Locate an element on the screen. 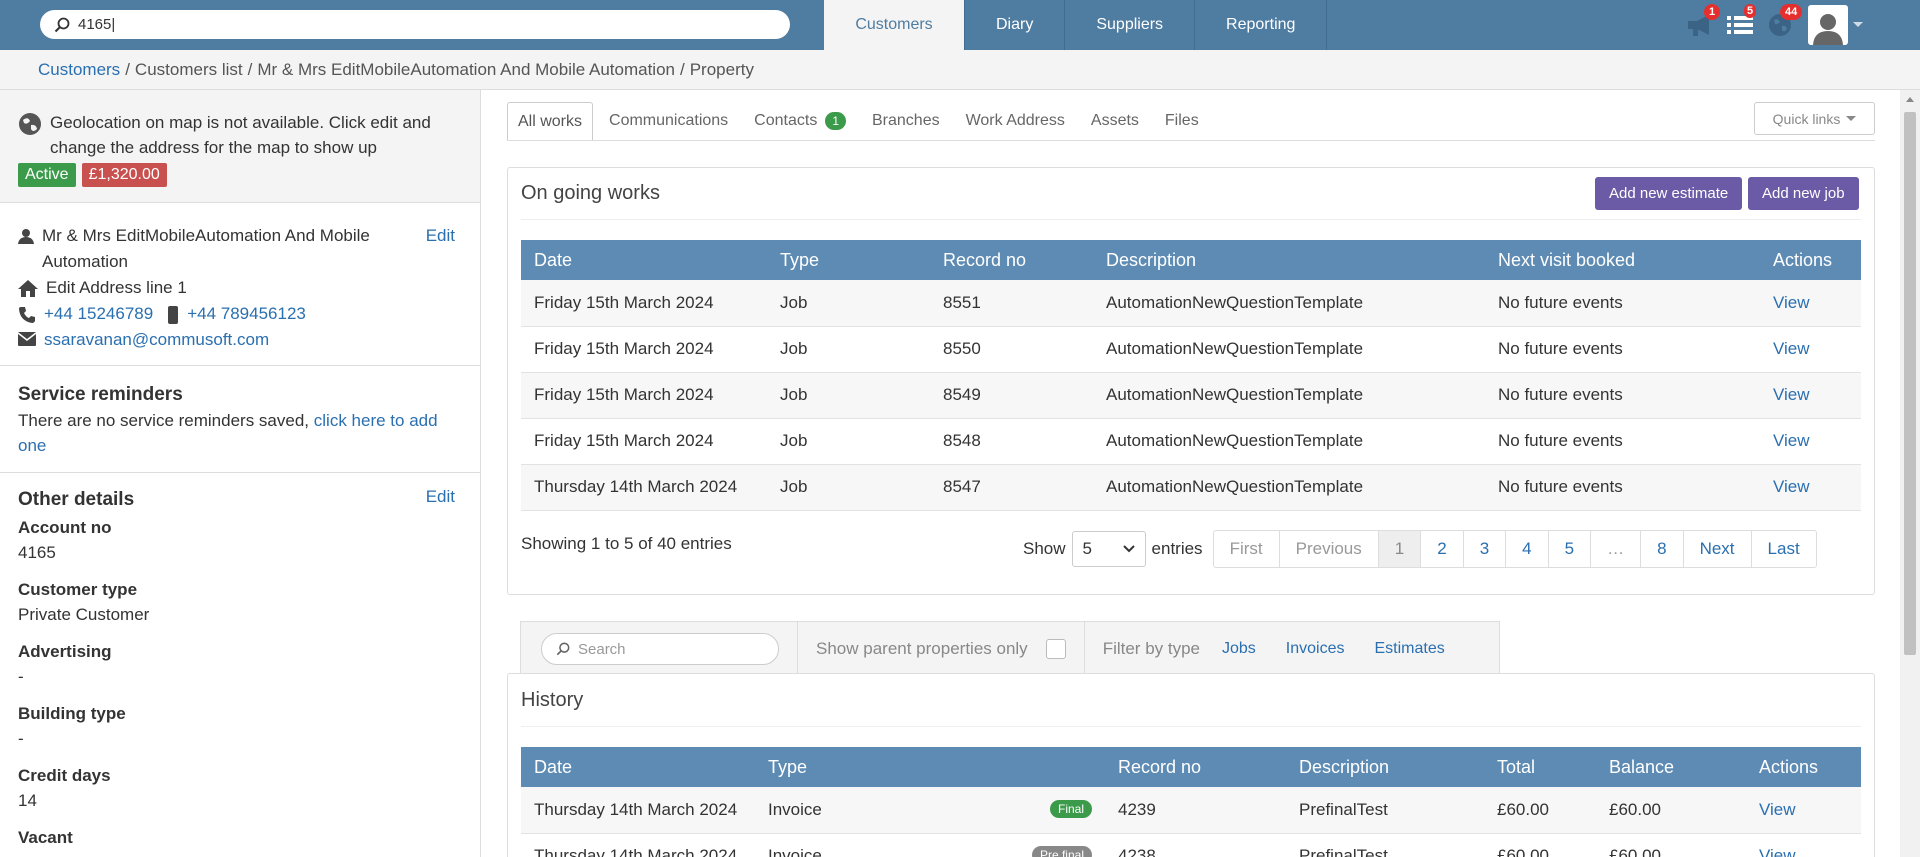 The height and width of the screenshot is (857, 1920). page-first: First is located at coordinates (1247, 549).